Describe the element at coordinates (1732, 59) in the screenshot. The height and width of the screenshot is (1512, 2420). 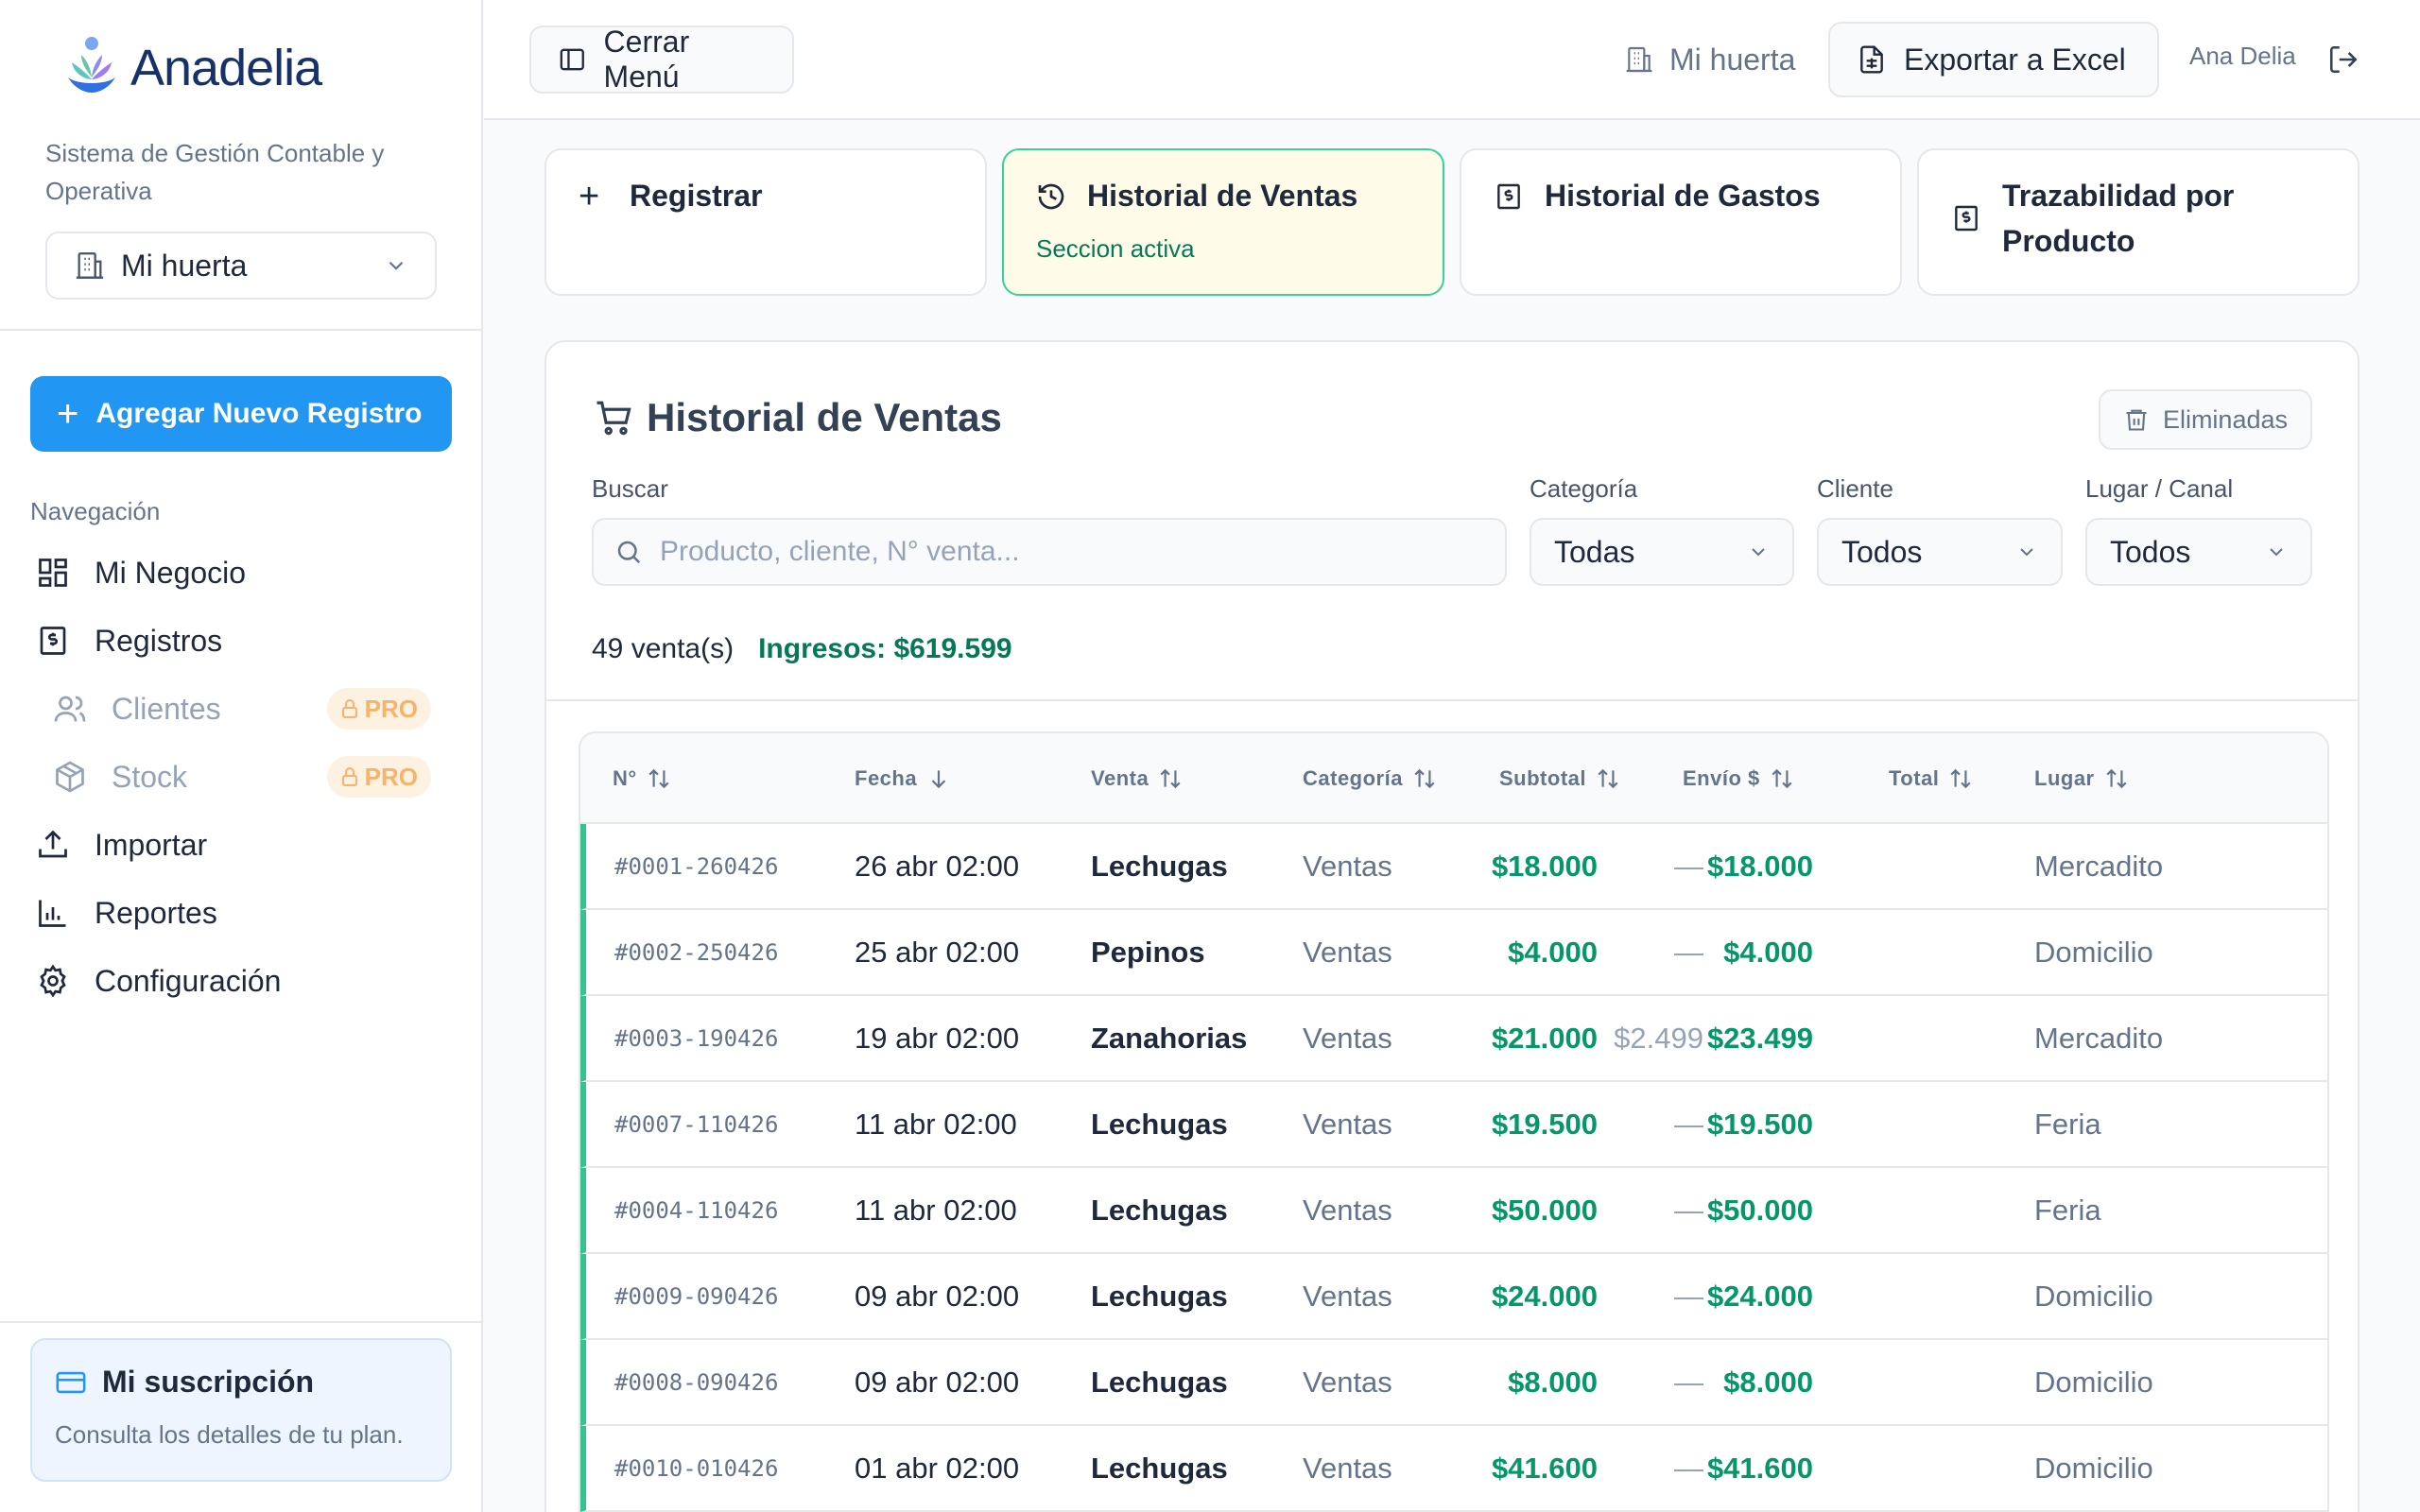
I see `current-farm-label: Mi huerta` at that location.